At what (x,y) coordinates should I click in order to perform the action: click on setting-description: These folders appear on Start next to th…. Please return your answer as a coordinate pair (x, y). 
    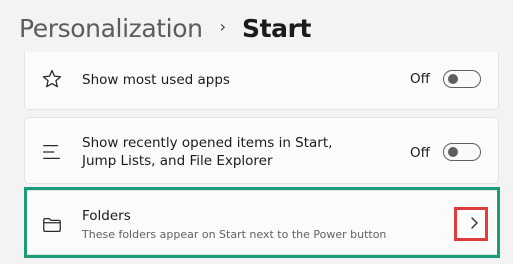
    Looking at the image, I should click on (234, 234).